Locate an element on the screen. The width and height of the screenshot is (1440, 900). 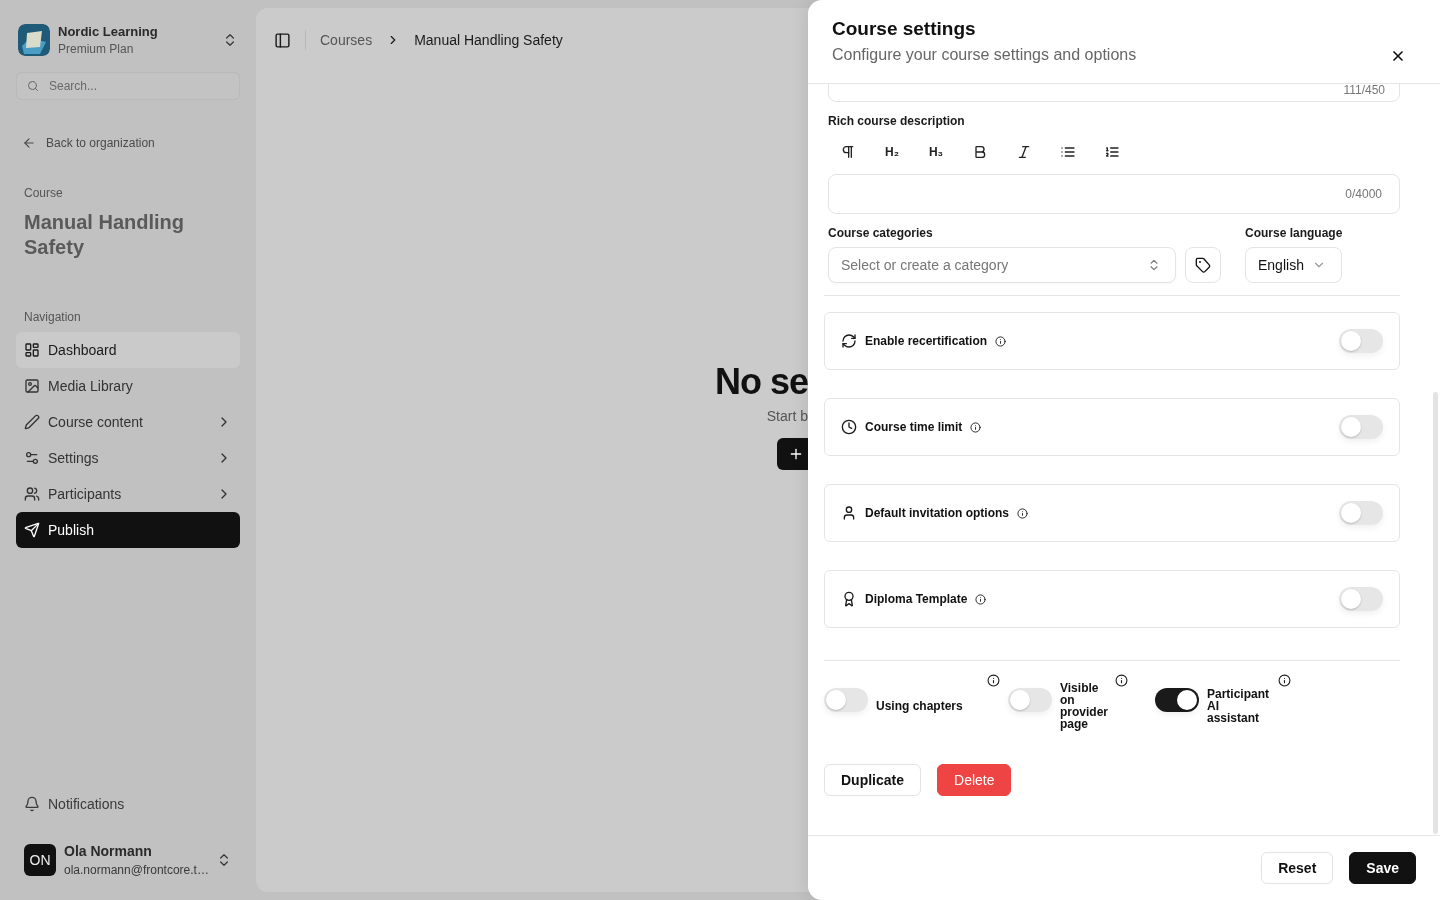
field-label: Rich course description is located at coordinates (897, 121).